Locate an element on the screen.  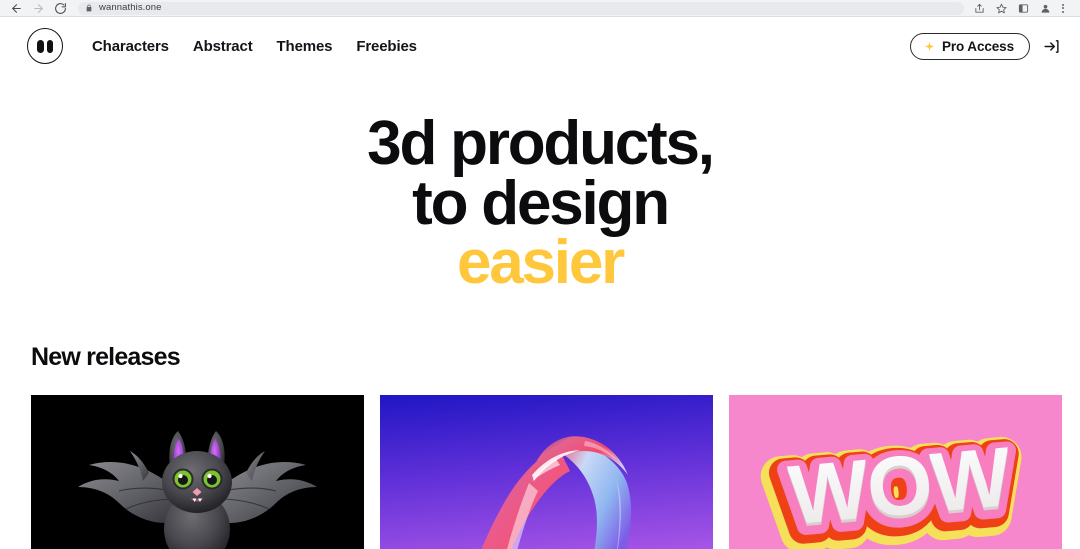
svg-text: WOW is located at coordinates (900, 485).